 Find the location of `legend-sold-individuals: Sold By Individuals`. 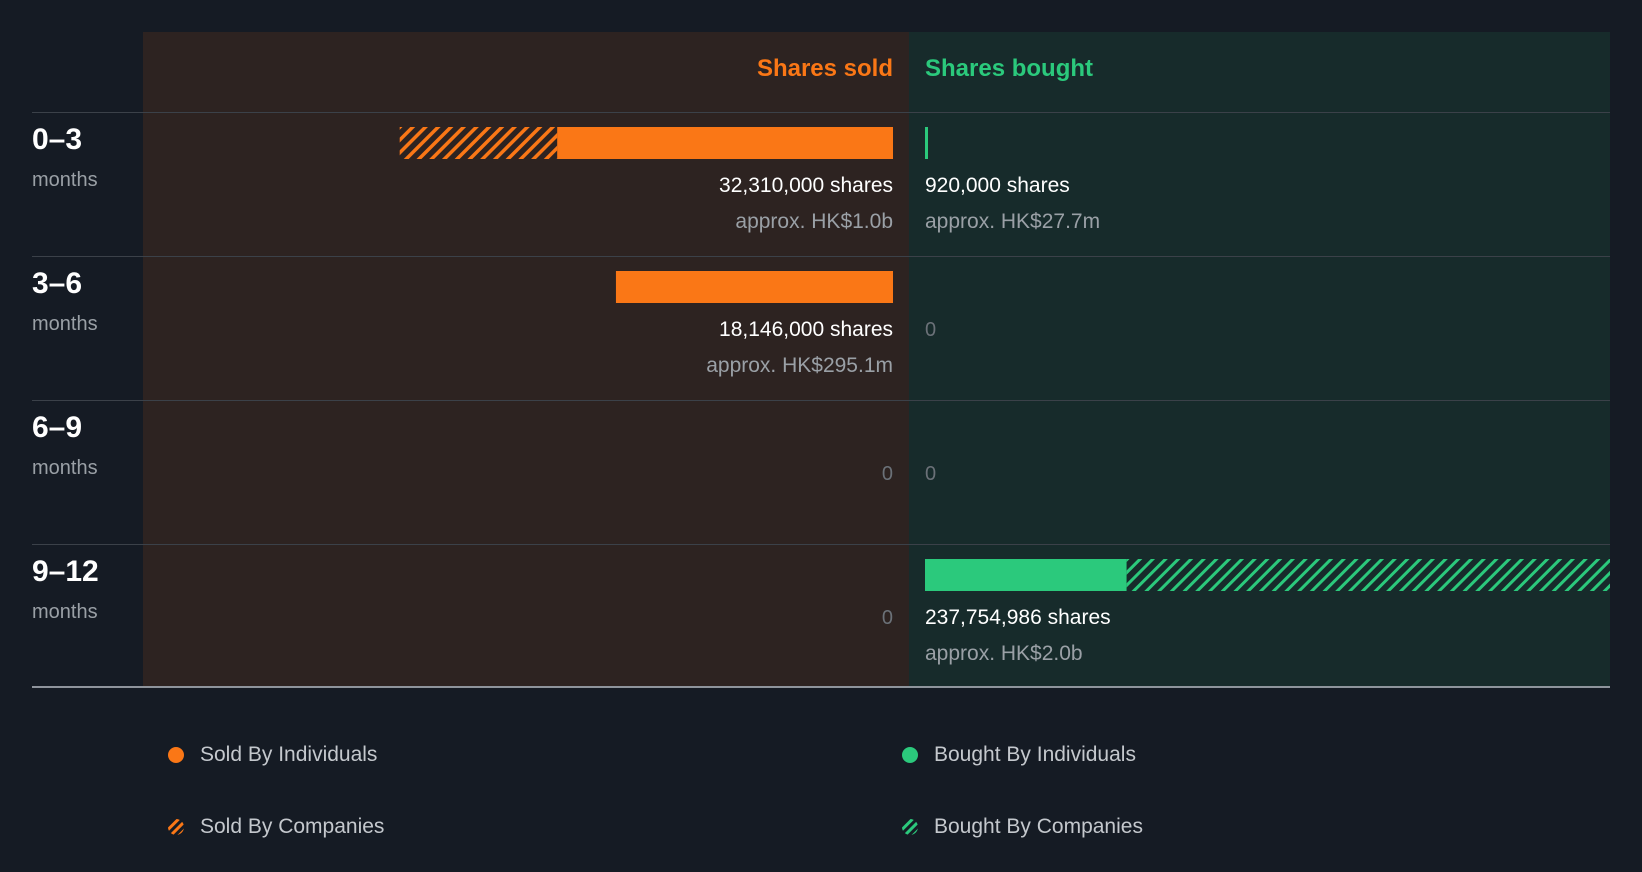

legend-sold-individuals: Sold By Individuals is located at coordinates (272, 755).